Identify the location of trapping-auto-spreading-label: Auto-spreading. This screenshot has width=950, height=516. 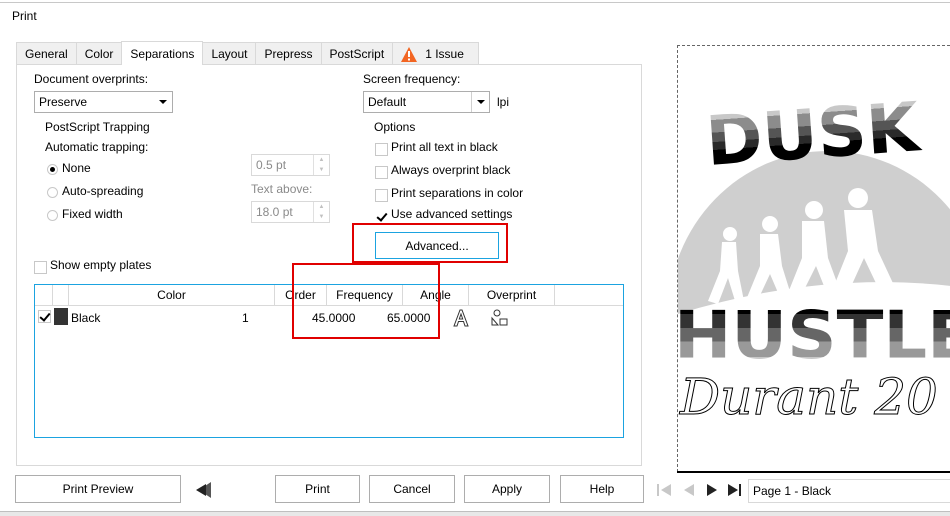
(102, 191).